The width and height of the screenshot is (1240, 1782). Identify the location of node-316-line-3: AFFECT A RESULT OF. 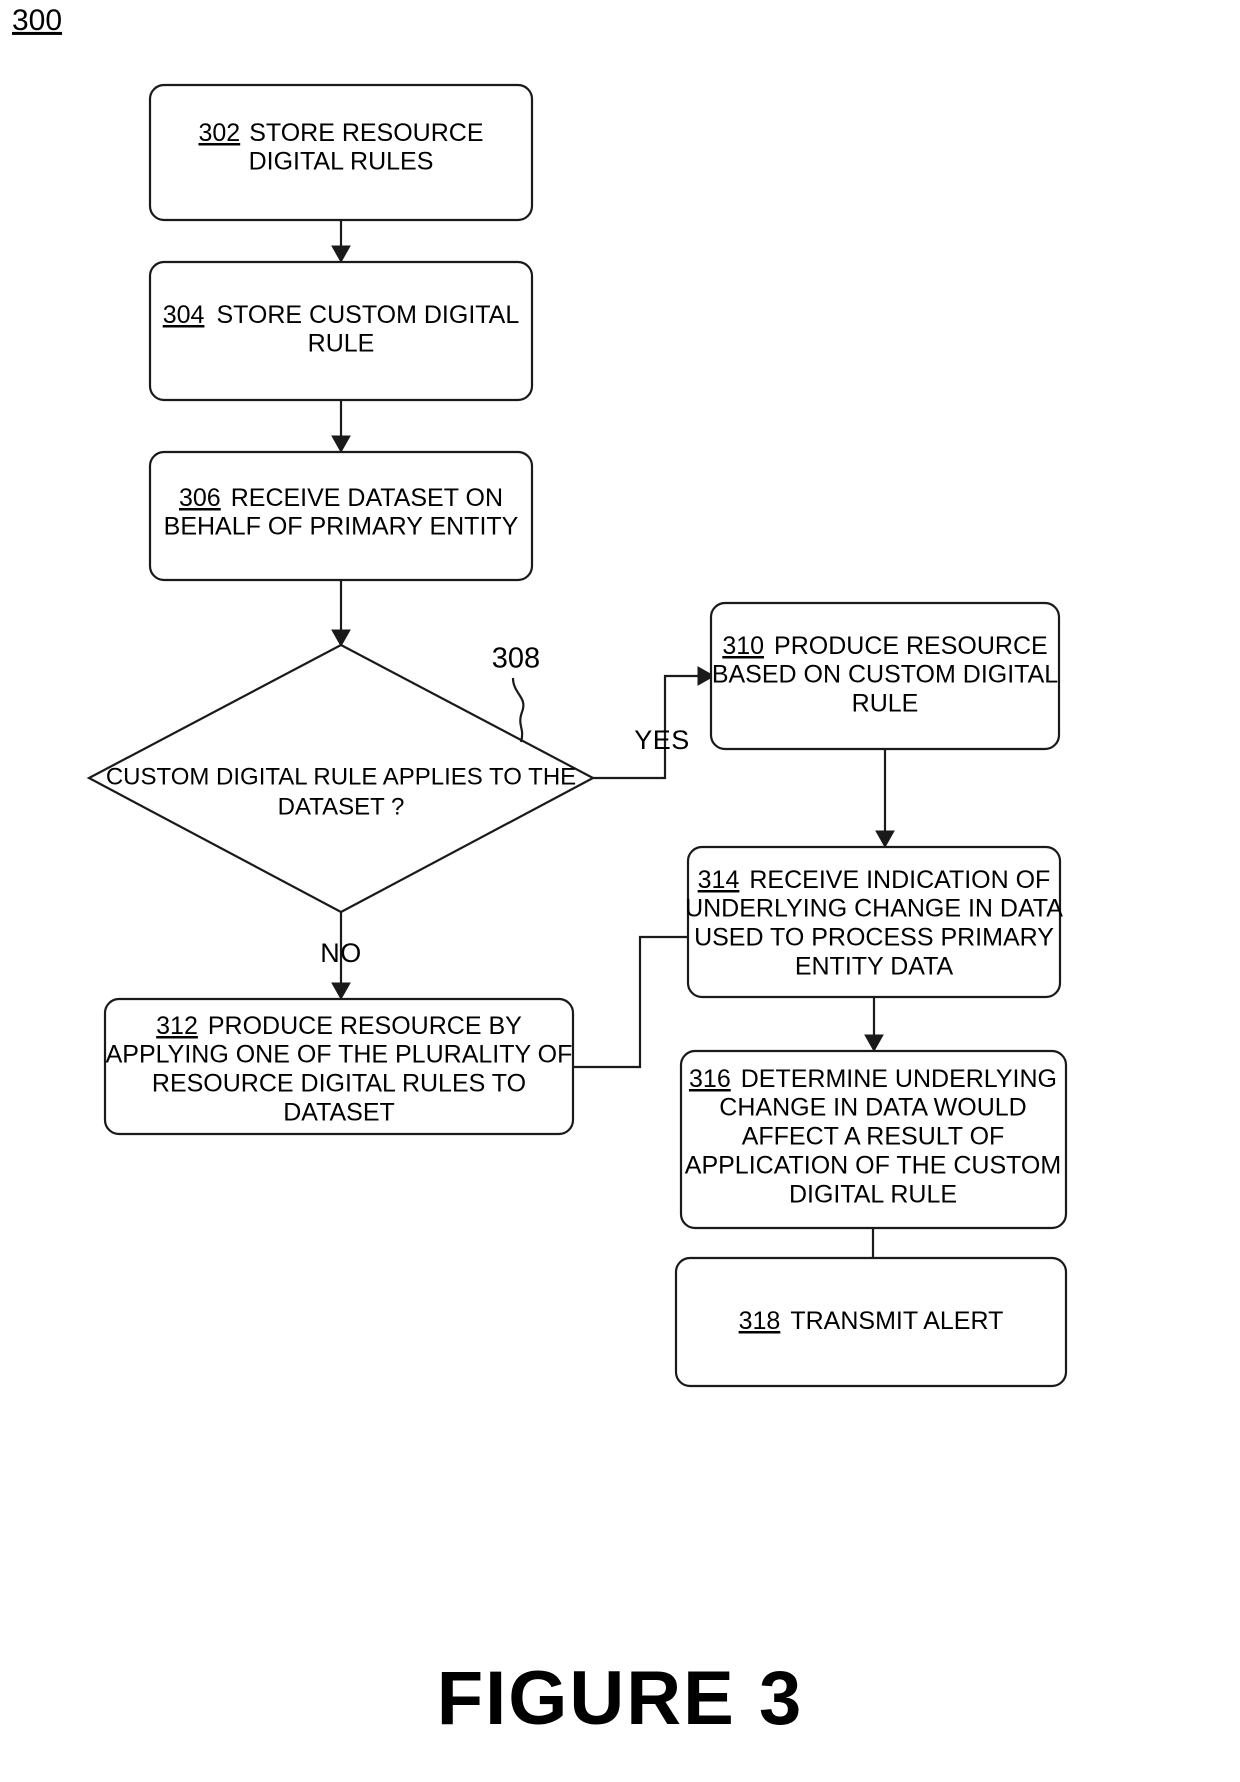
(873, 1137).